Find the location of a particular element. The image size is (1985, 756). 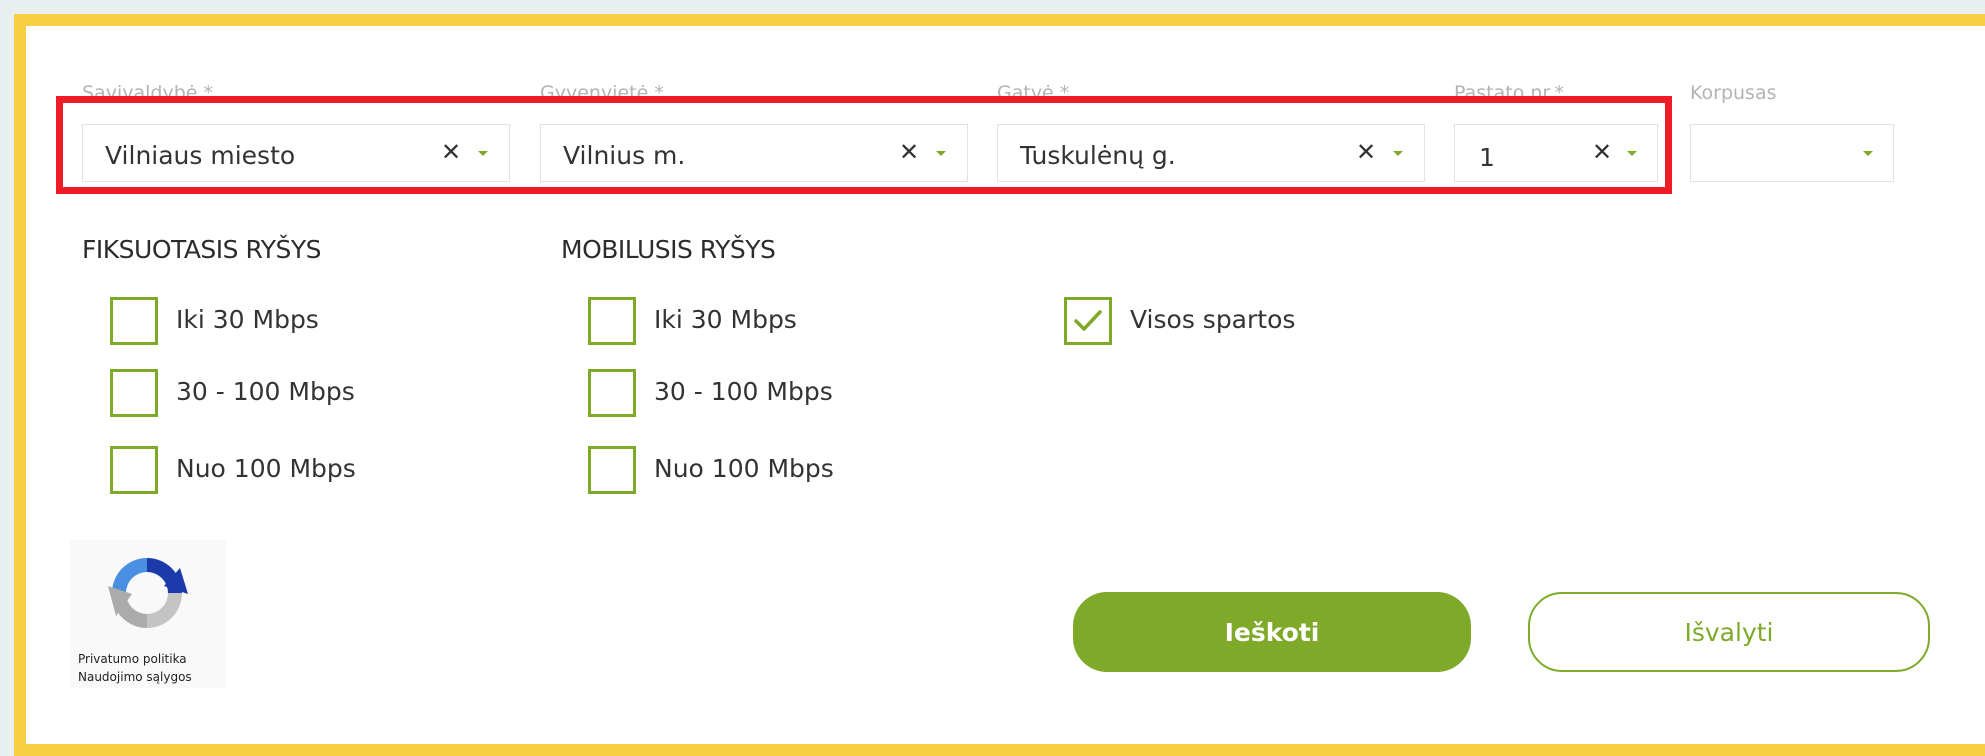

checkbox-checked is located at coordinates (1088, 321).